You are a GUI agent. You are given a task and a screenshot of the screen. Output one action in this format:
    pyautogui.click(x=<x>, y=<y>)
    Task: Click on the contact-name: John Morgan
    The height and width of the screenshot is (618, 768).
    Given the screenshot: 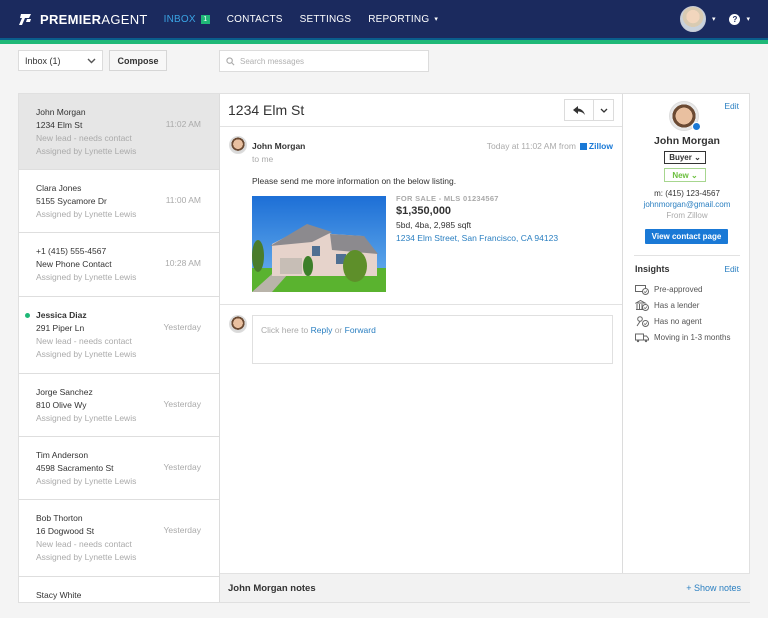 What is the action you would take?
    pyautogui.click(x=687, y=141)
    